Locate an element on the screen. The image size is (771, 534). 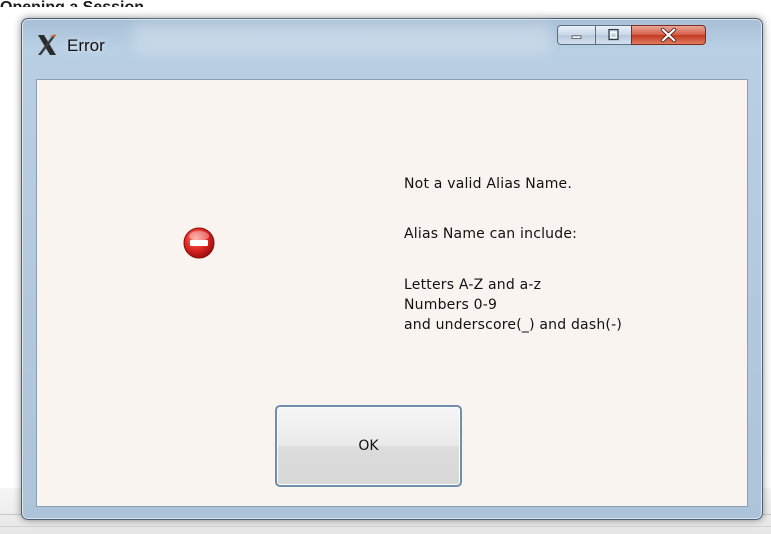
maximize-button is located at coordinates (613, 35).